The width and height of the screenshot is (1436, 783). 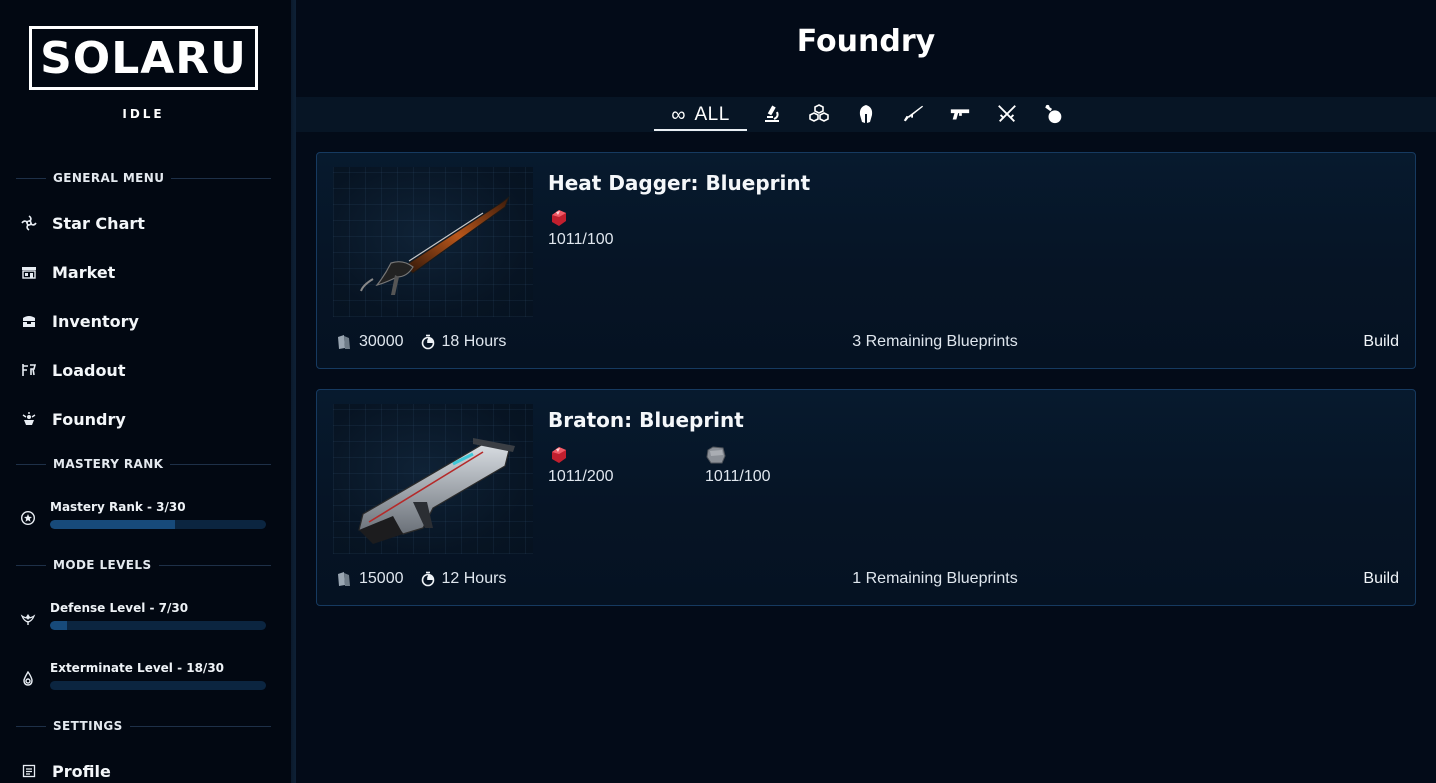 What do you see at coordinates (29, 771) in the screenshot?
I see `profile-icon` at bounding box center [29, 771].